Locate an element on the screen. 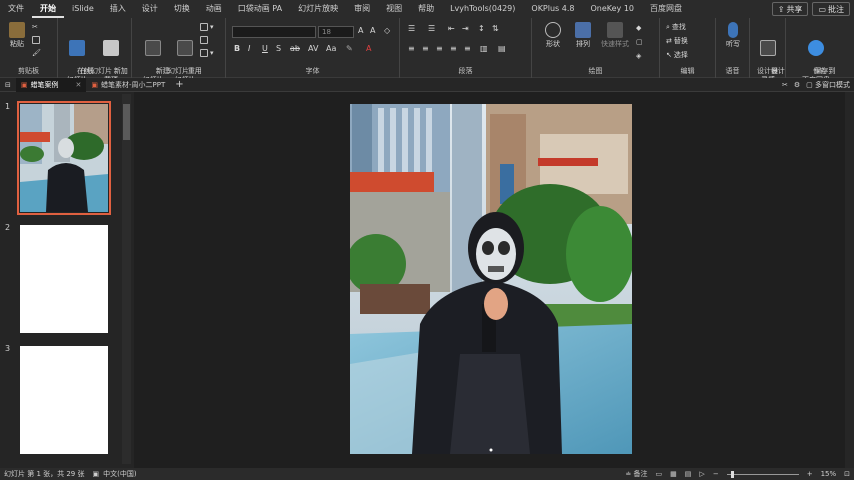 This screenshot has height=480, width=854. fit-to-window-icon: ⊡ is located at coordinates (847, 474).